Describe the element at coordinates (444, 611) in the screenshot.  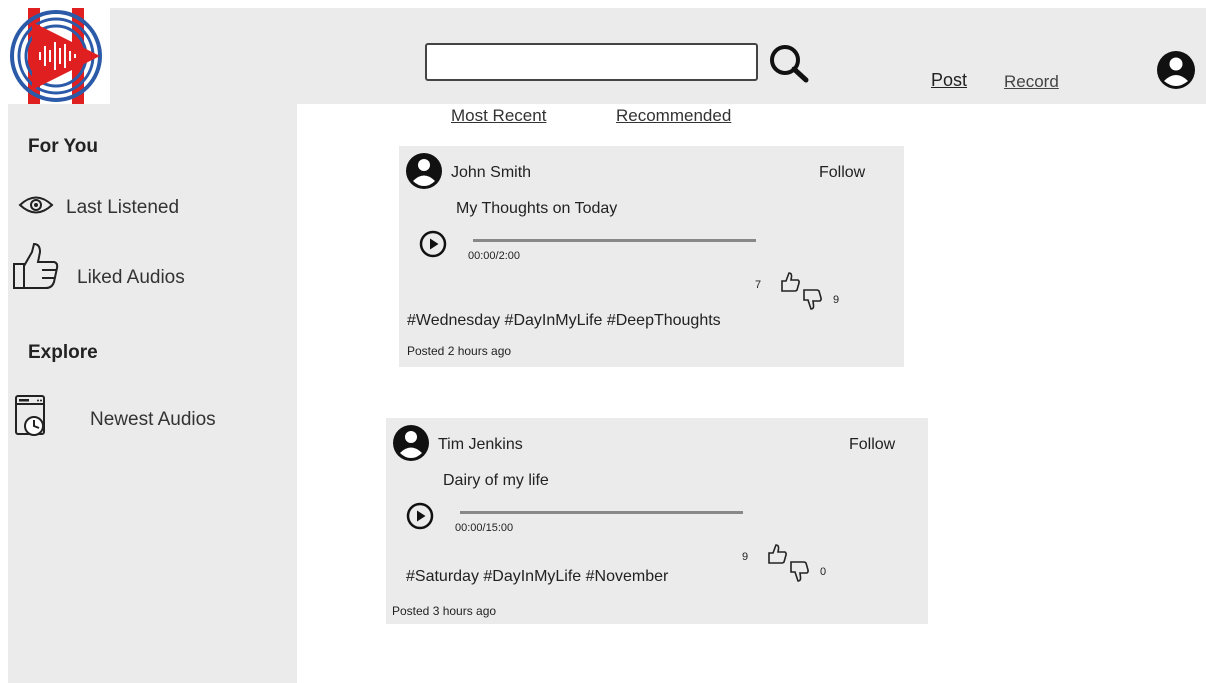
I see `posted-time: Posted 3 hours ago` at that location.